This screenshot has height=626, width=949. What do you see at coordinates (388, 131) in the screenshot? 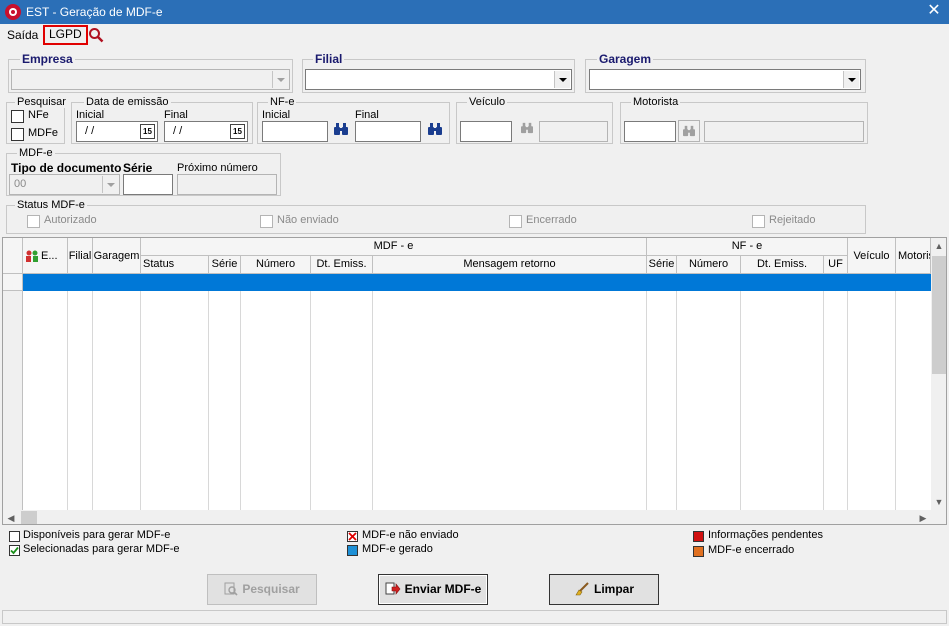
I see `nfe-final-field` at bounding box center [388, 131].